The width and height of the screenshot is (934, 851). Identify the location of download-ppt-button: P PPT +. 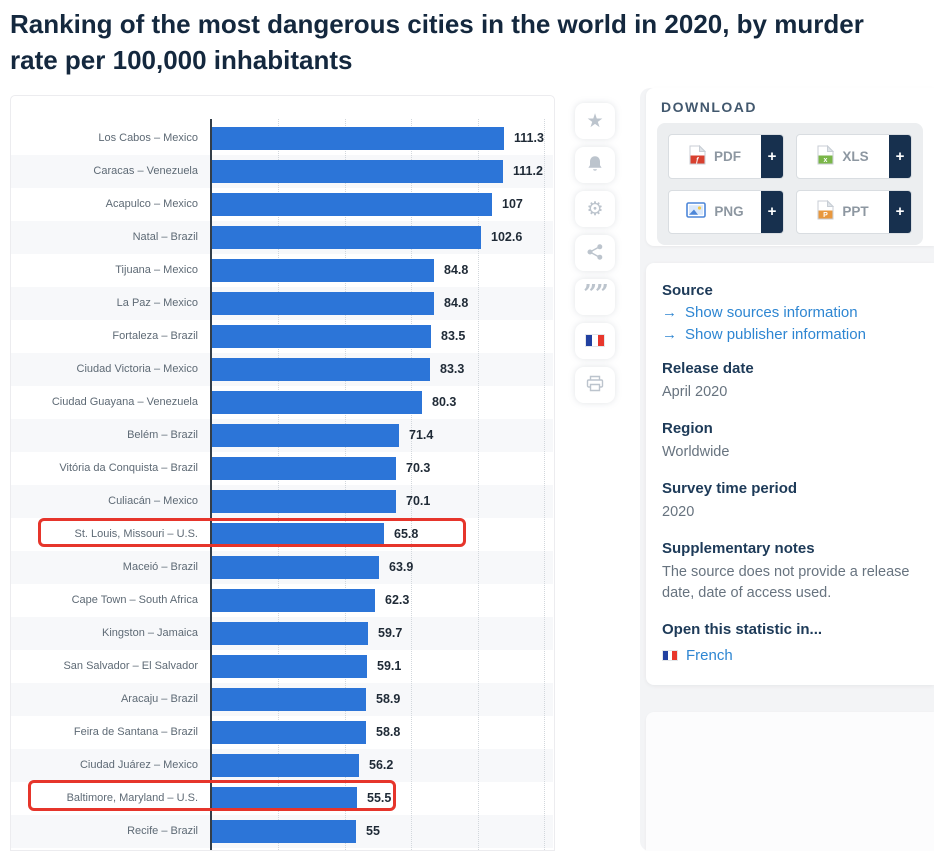
(854, 211).